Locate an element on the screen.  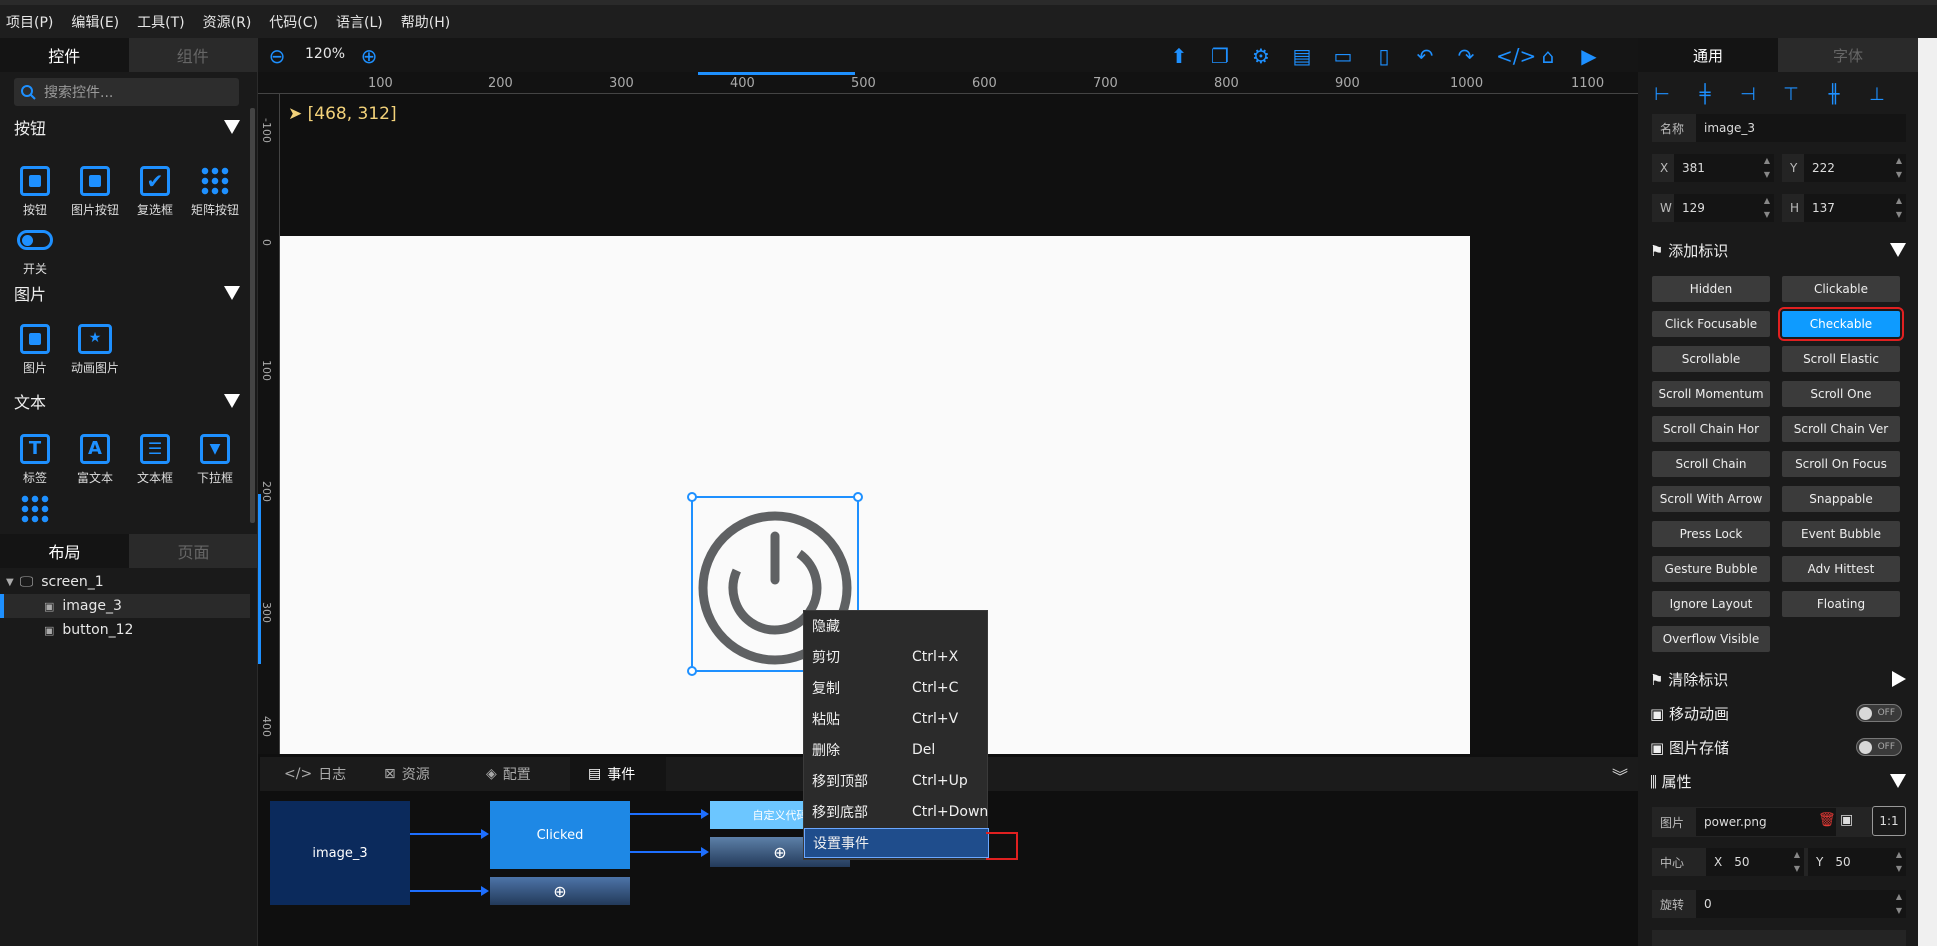
flag-scroll-chain-hor: Scroll Chain Hor is located at coordinates (1711, 429).